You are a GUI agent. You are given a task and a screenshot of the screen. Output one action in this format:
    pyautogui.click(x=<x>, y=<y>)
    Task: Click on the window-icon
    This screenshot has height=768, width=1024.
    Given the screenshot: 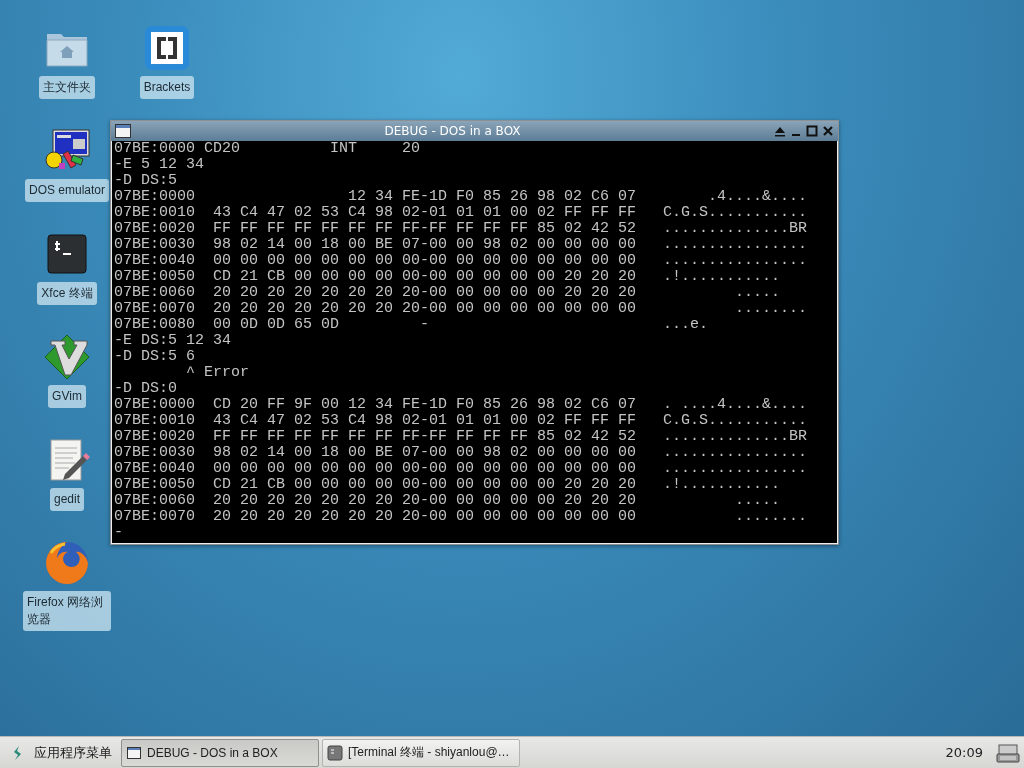 What is the action you would take?
    pyautogui.click(x=134, y=752)
    